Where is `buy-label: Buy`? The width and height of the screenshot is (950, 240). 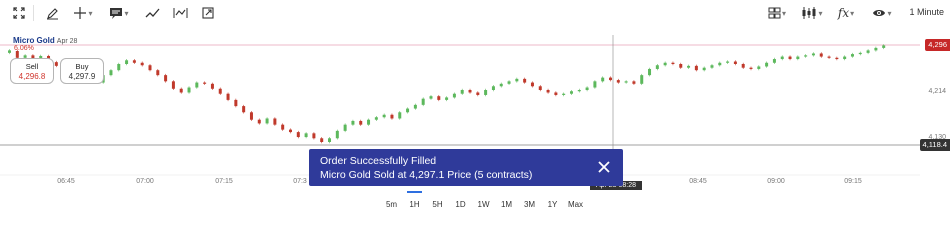 buy-label: Buy is located at coordinates (82, 66).